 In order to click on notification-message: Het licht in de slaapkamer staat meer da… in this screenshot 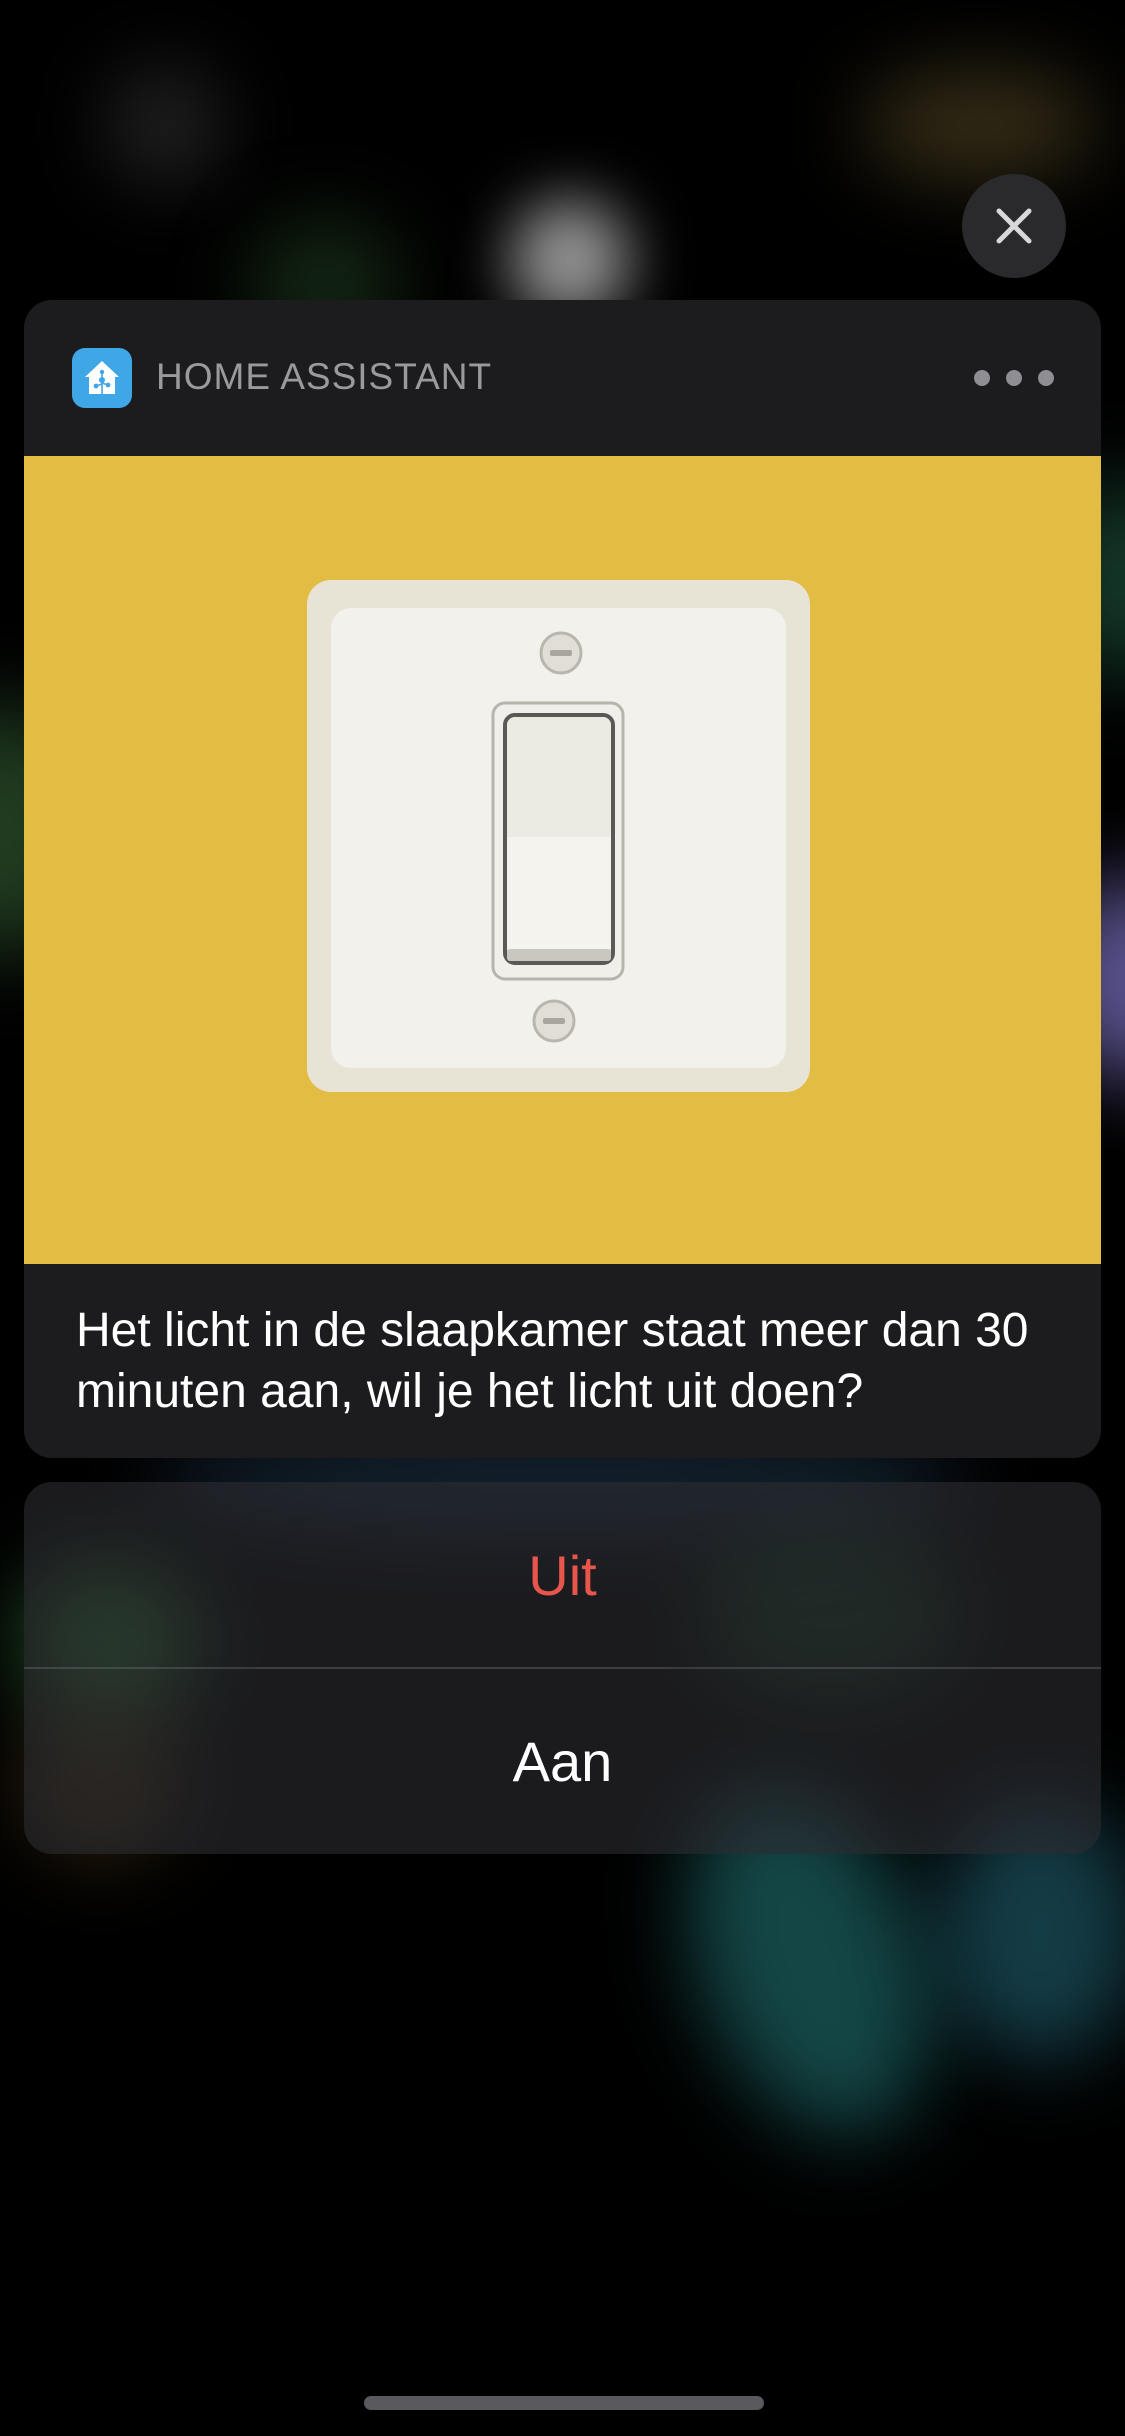, I will do `click(552, 1361)`.